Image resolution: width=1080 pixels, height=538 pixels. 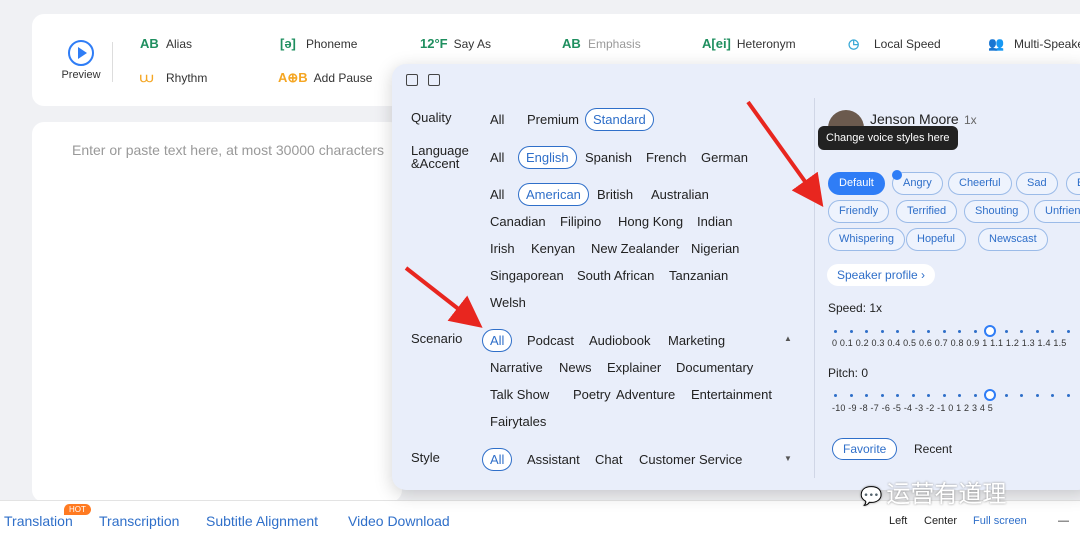 What do you see at coordinates (635, 248) in the screenshot?
I see `filter-chip-new-zealander: New Zealander` at bounding box center [635, 248].